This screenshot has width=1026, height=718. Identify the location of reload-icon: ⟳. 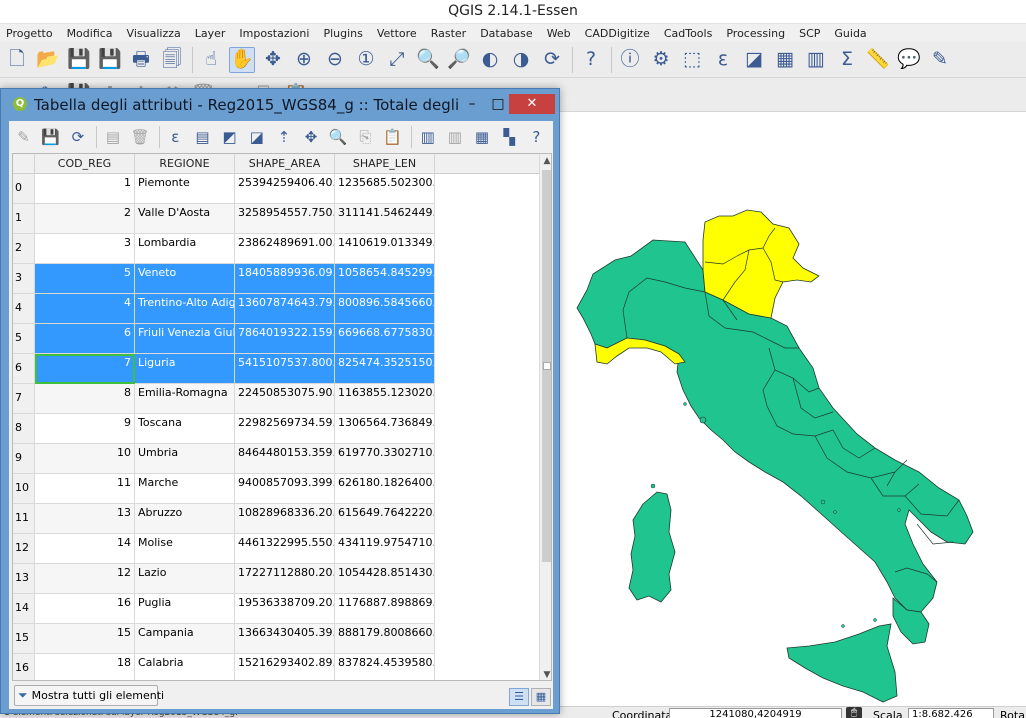
(77, 137).